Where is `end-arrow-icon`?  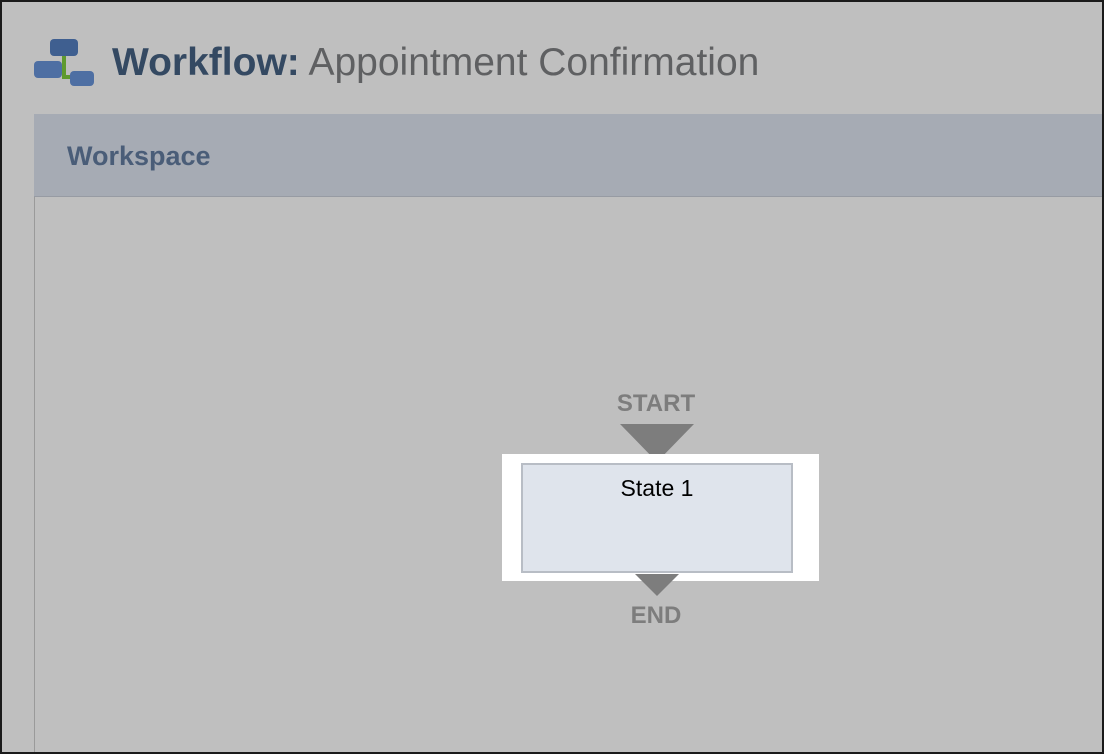 end-arrow-icon is located at coordinates (657, 585).